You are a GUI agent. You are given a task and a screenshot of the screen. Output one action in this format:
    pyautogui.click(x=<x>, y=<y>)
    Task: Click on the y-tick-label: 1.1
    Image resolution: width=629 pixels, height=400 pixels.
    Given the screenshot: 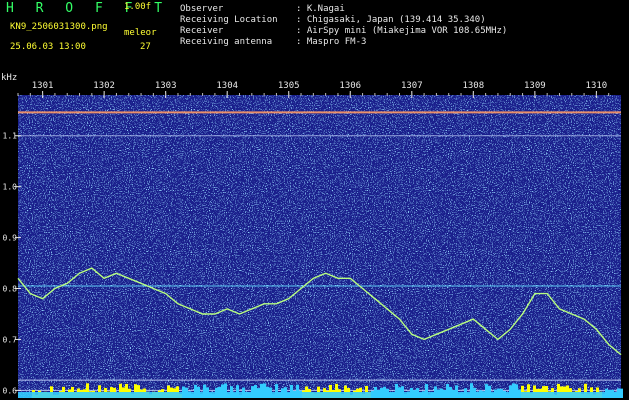 What is the action you would take?
    pyautogui.click(x=10, y=136)
    